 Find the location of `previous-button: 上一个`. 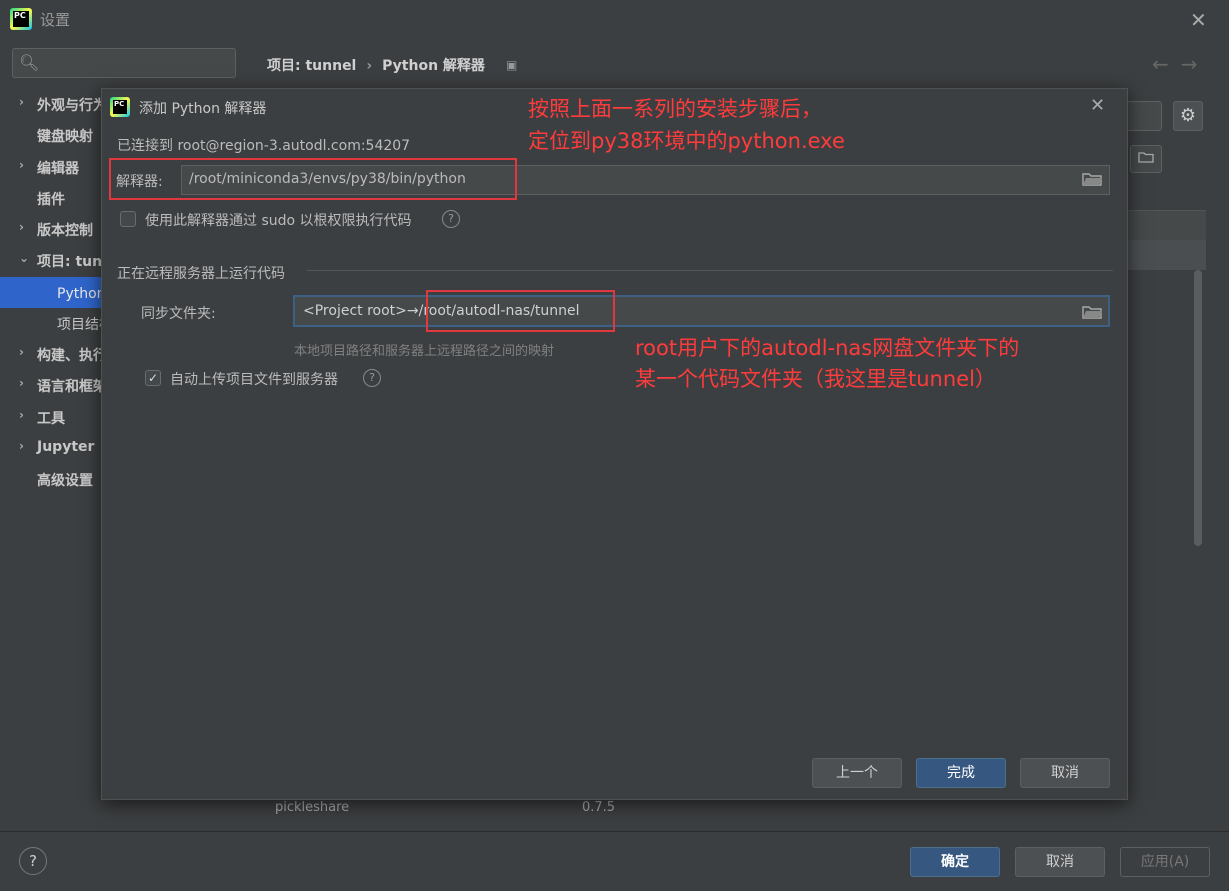

previous-button: 上一个 is located at coordinates (857, 773).